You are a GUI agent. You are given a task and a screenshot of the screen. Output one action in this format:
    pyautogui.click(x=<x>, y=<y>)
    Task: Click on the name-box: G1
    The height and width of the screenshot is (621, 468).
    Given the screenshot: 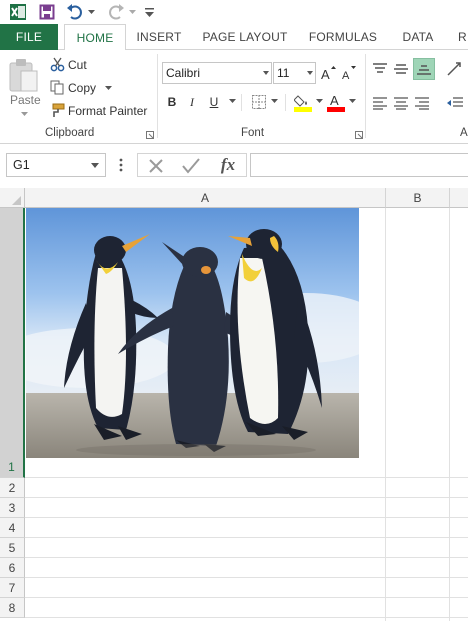 What is the action you would take?
    pyautogui.click(x=56, y=165)
    